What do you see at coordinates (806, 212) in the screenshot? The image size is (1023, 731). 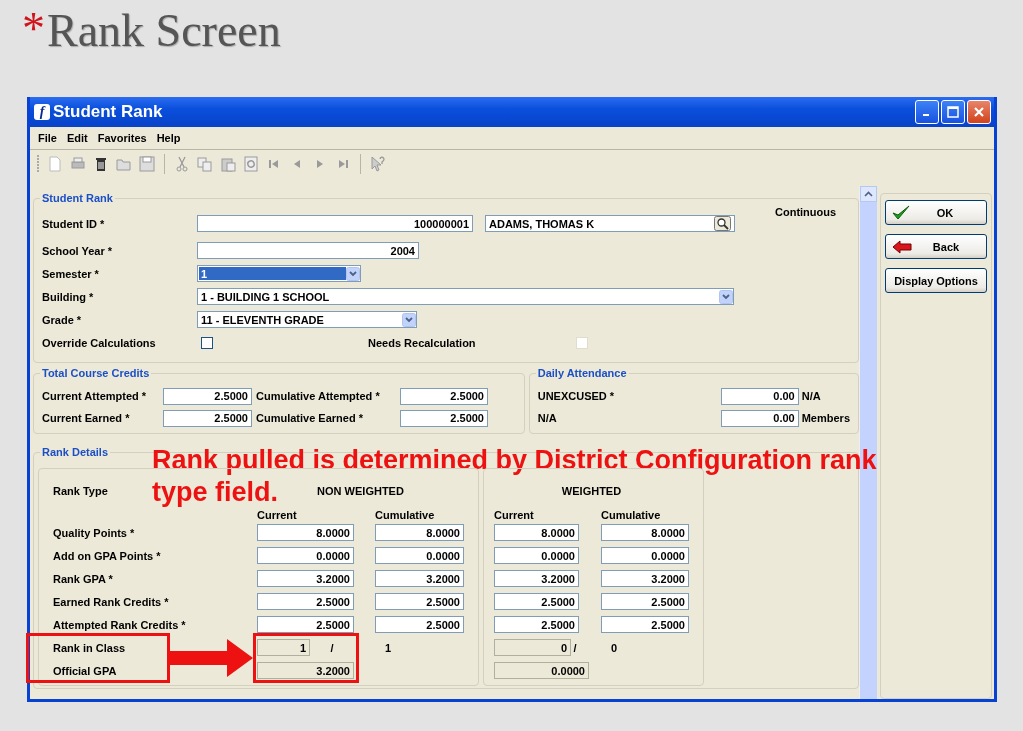 I see `continuous-label: Continuous` at bounding box center [806, 212].